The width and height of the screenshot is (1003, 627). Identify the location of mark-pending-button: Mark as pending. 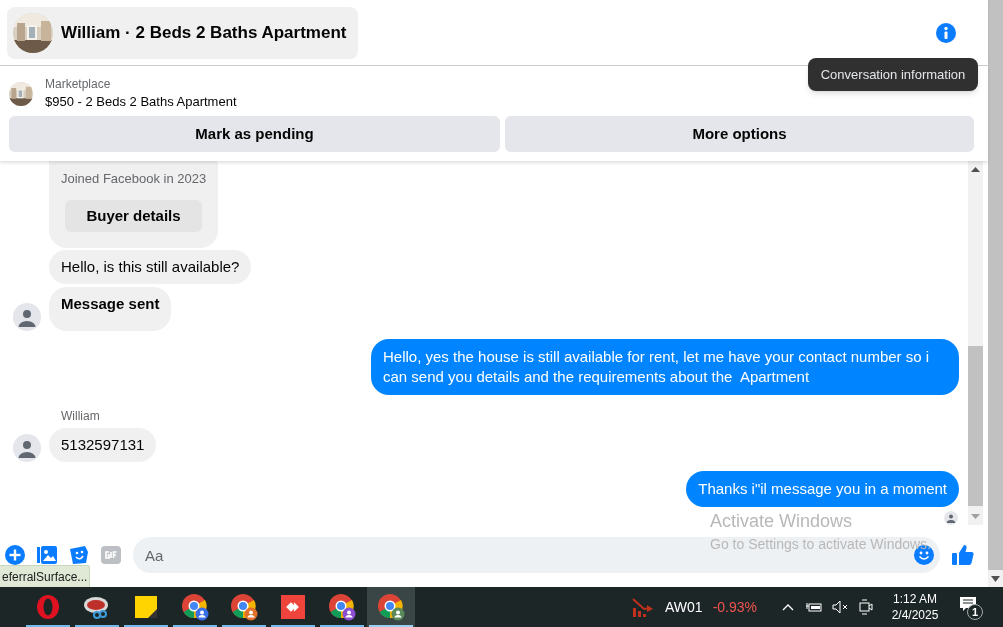
(254, 134).